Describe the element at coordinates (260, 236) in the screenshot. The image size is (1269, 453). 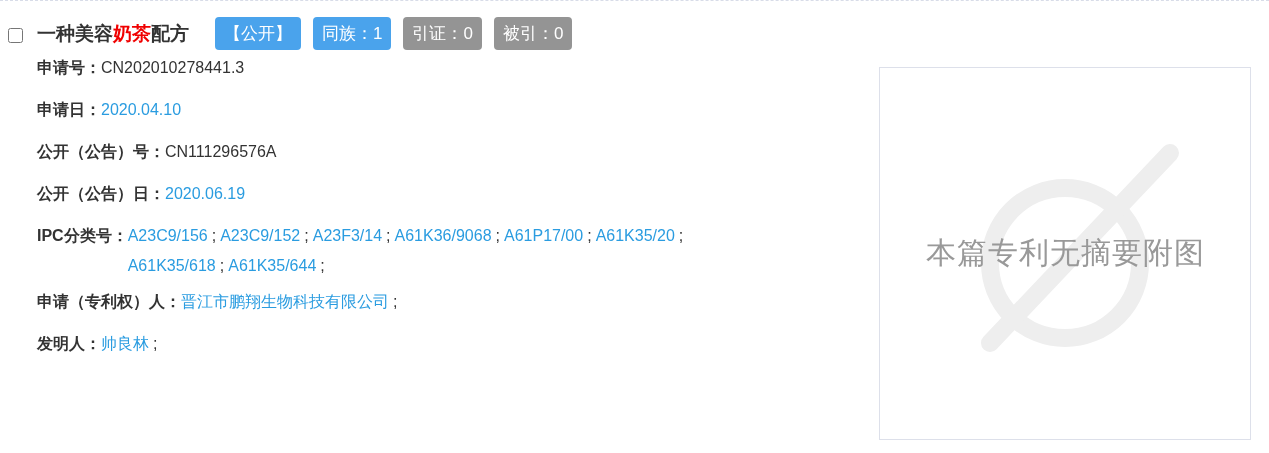
I see `field-link: A23C9/152` at that location.